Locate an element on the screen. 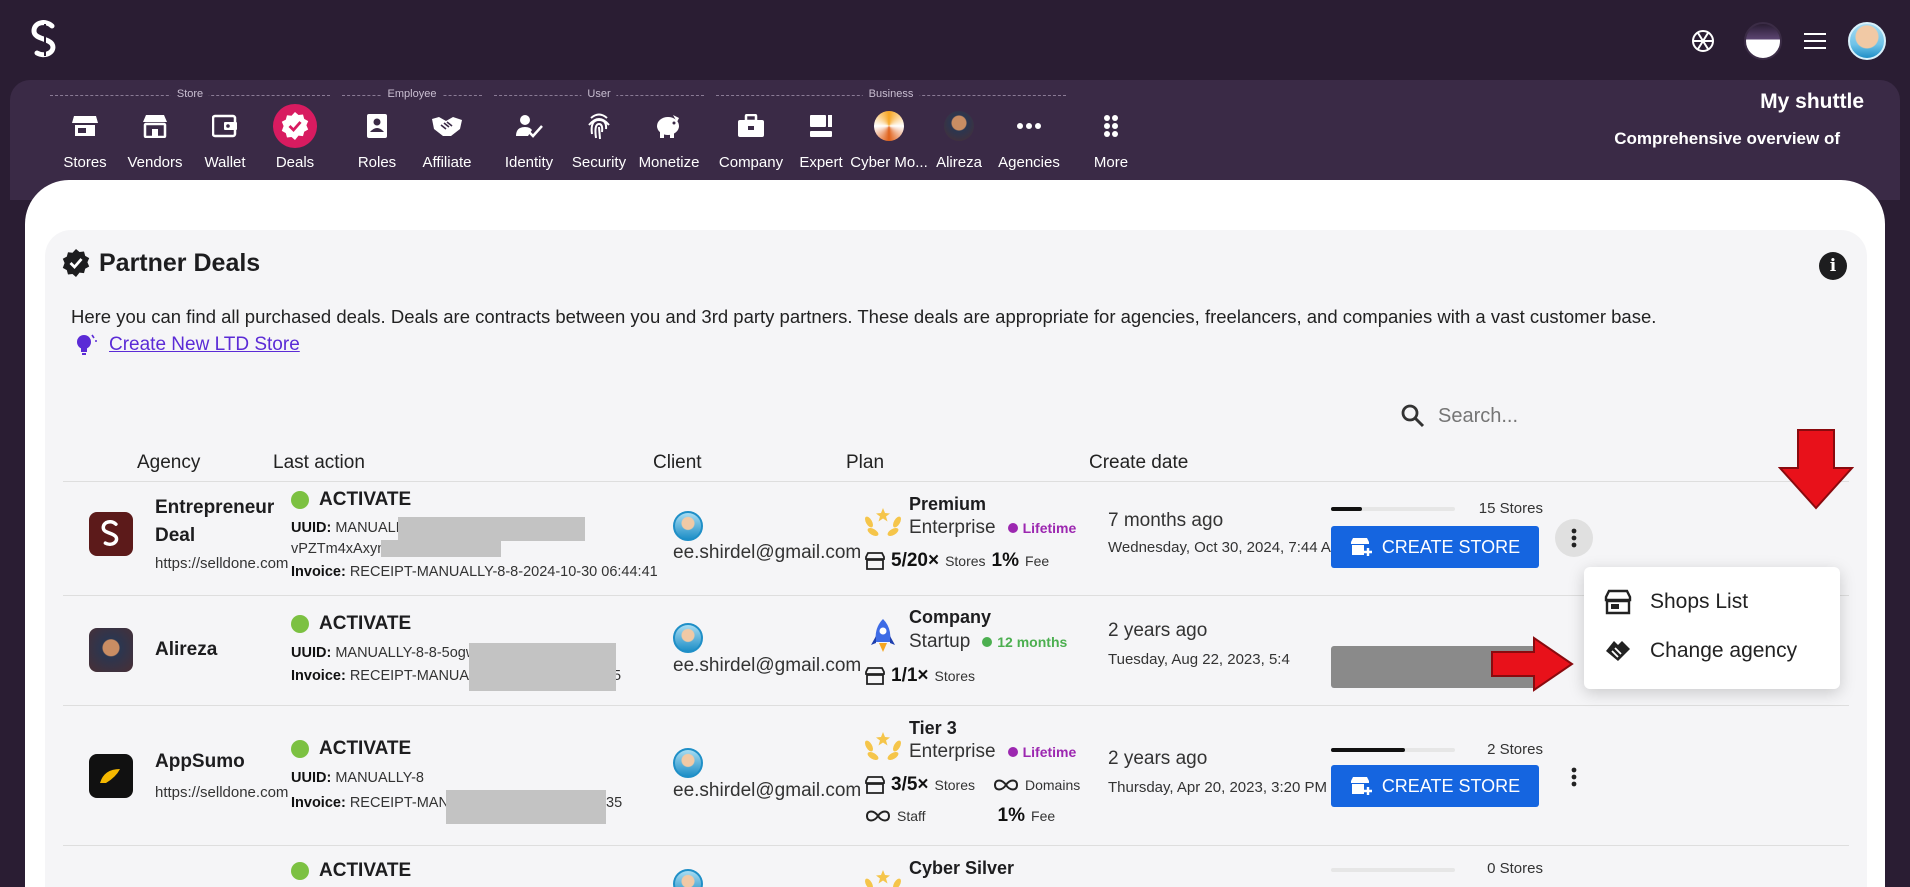 The width and height of the screenshot is (1910, 887). shuttle-subtitle: Comprehensive overview of is located at coordinates (1727, 138).